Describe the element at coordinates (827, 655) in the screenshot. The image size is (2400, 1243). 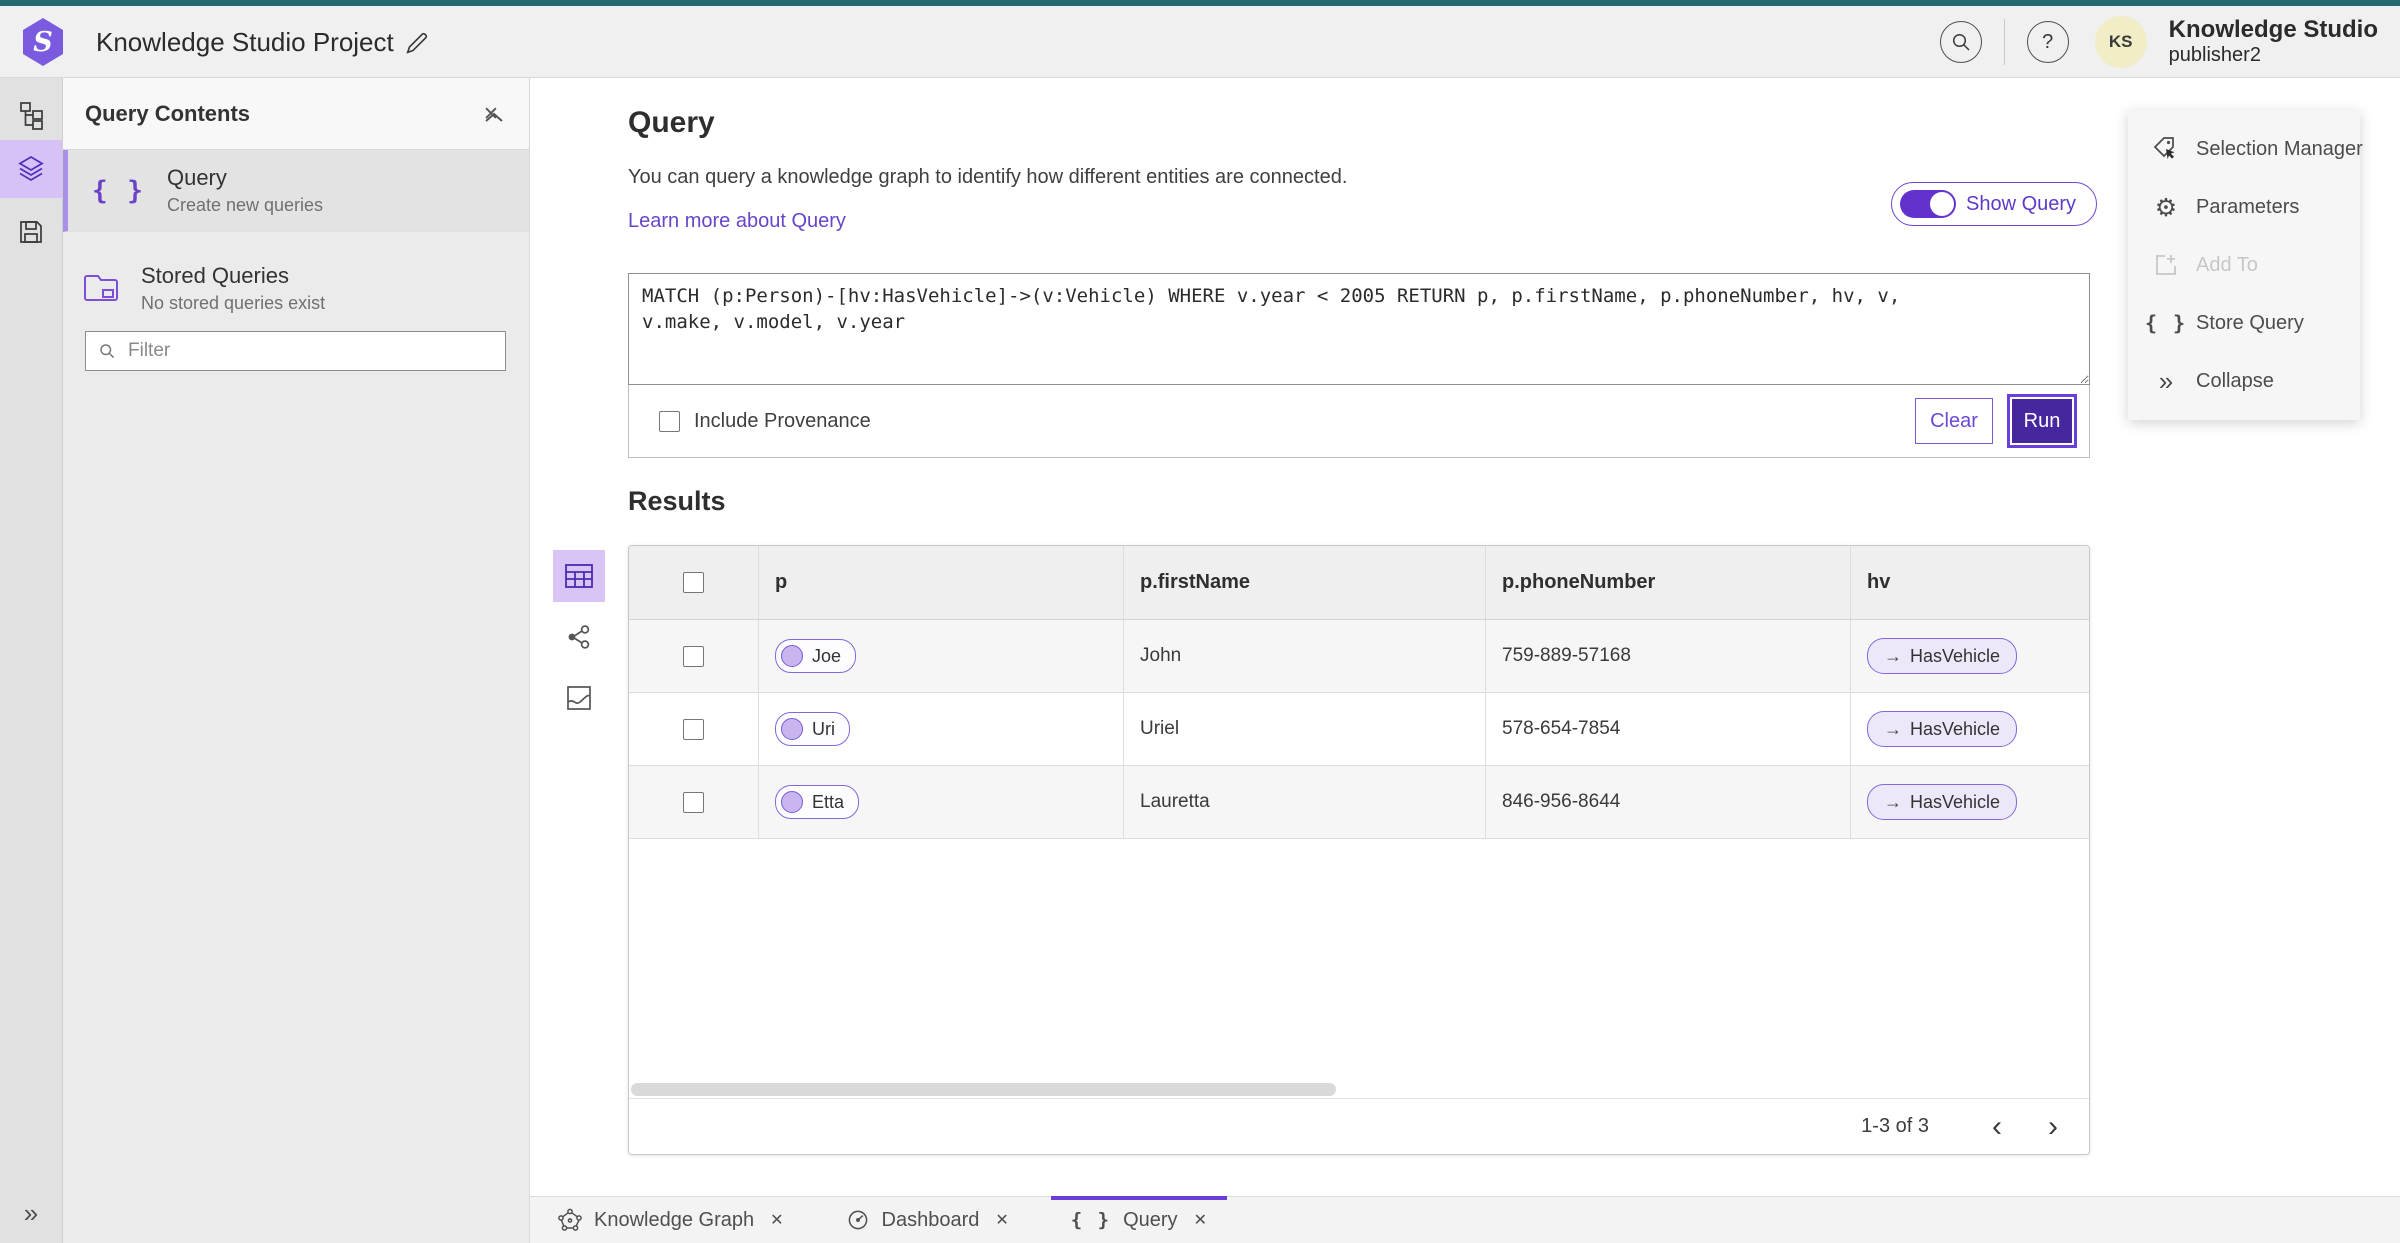
I see `entity-chip-label: Joe` at that location.